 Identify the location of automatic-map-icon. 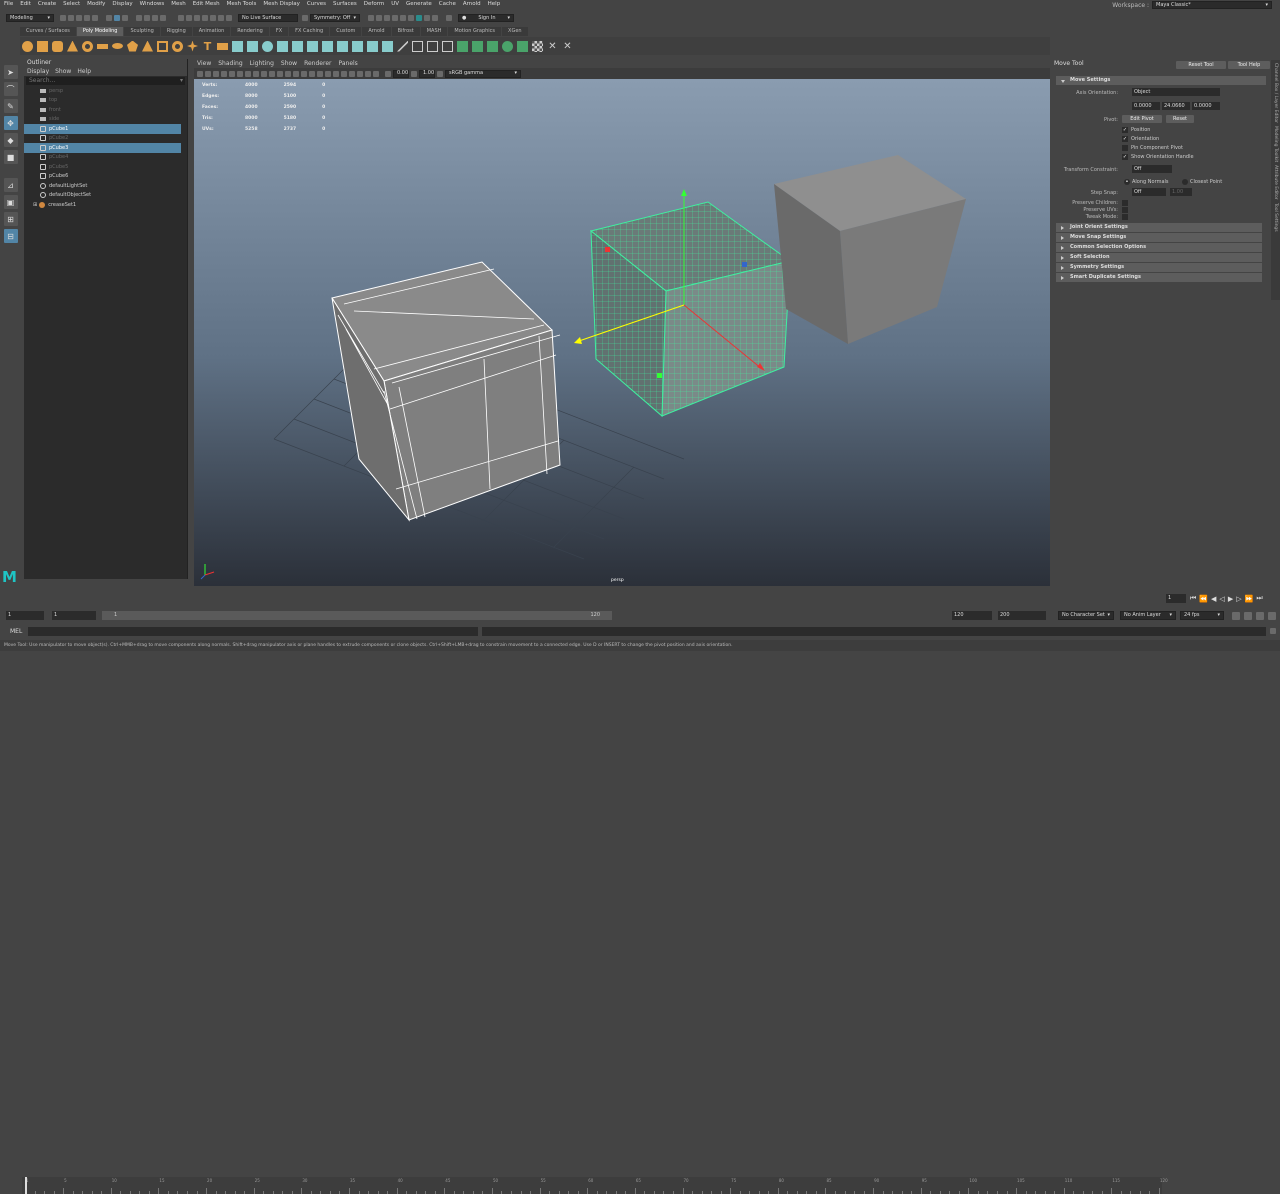
(522, 46).